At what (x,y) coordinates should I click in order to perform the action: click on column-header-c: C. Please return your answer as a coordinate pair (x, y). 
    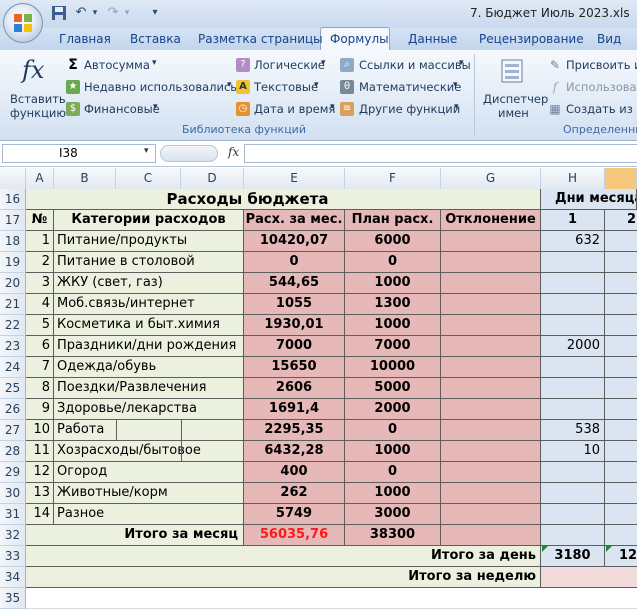
    Looking at the image, I should click on (148, 178).